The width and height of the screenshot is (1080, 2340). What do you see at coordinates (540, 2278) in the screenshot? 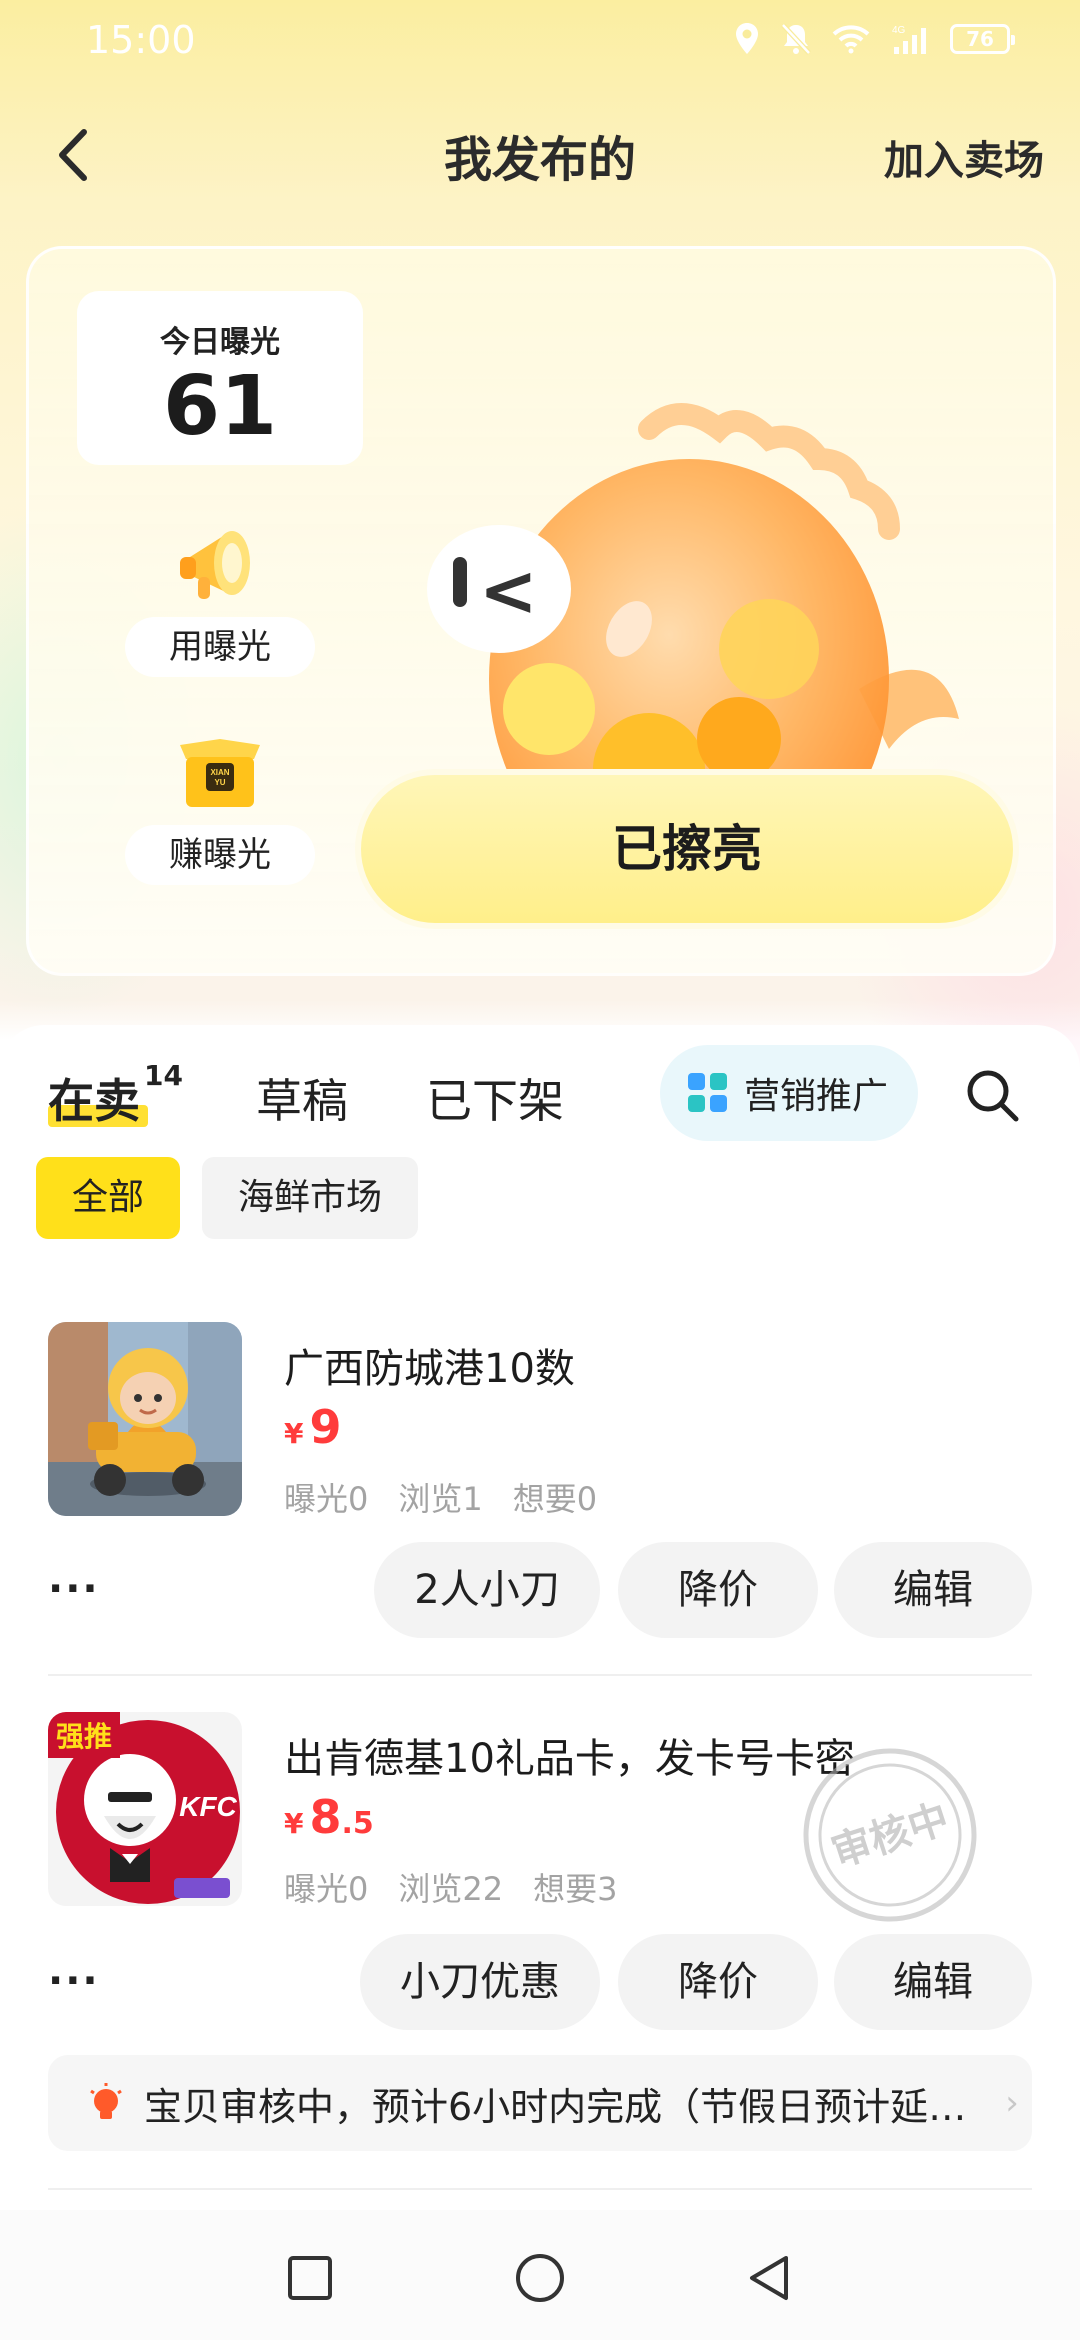
I see `home-icon` at bounding box center [540, 2278].